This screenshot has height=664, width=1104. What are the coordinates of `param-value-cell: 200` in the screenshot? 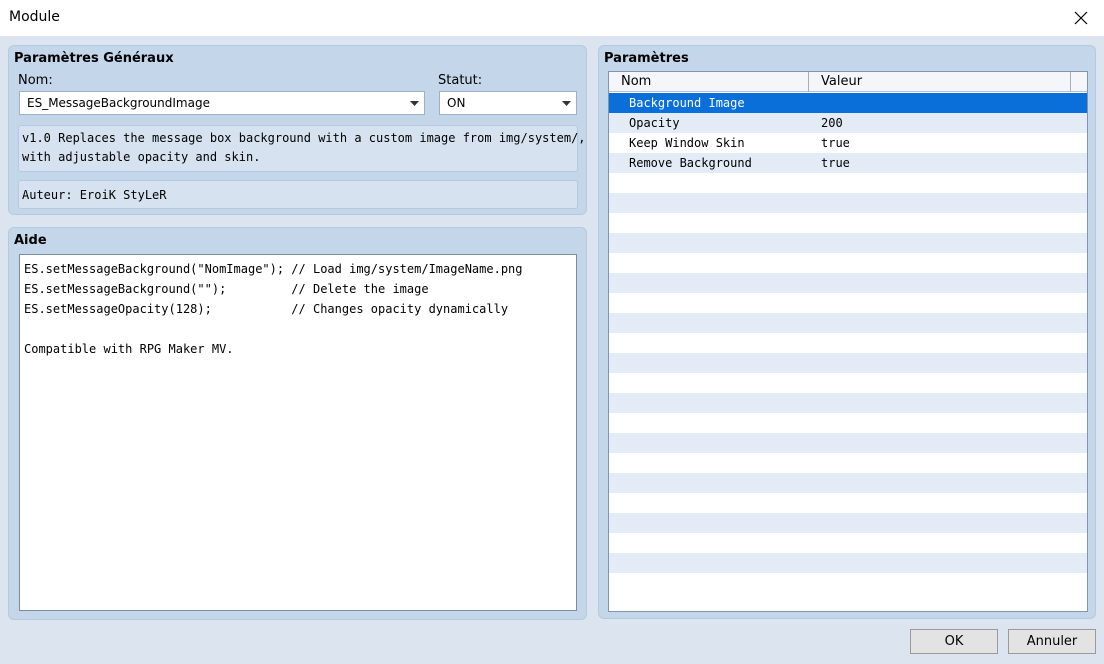 It's located at (832, 123).